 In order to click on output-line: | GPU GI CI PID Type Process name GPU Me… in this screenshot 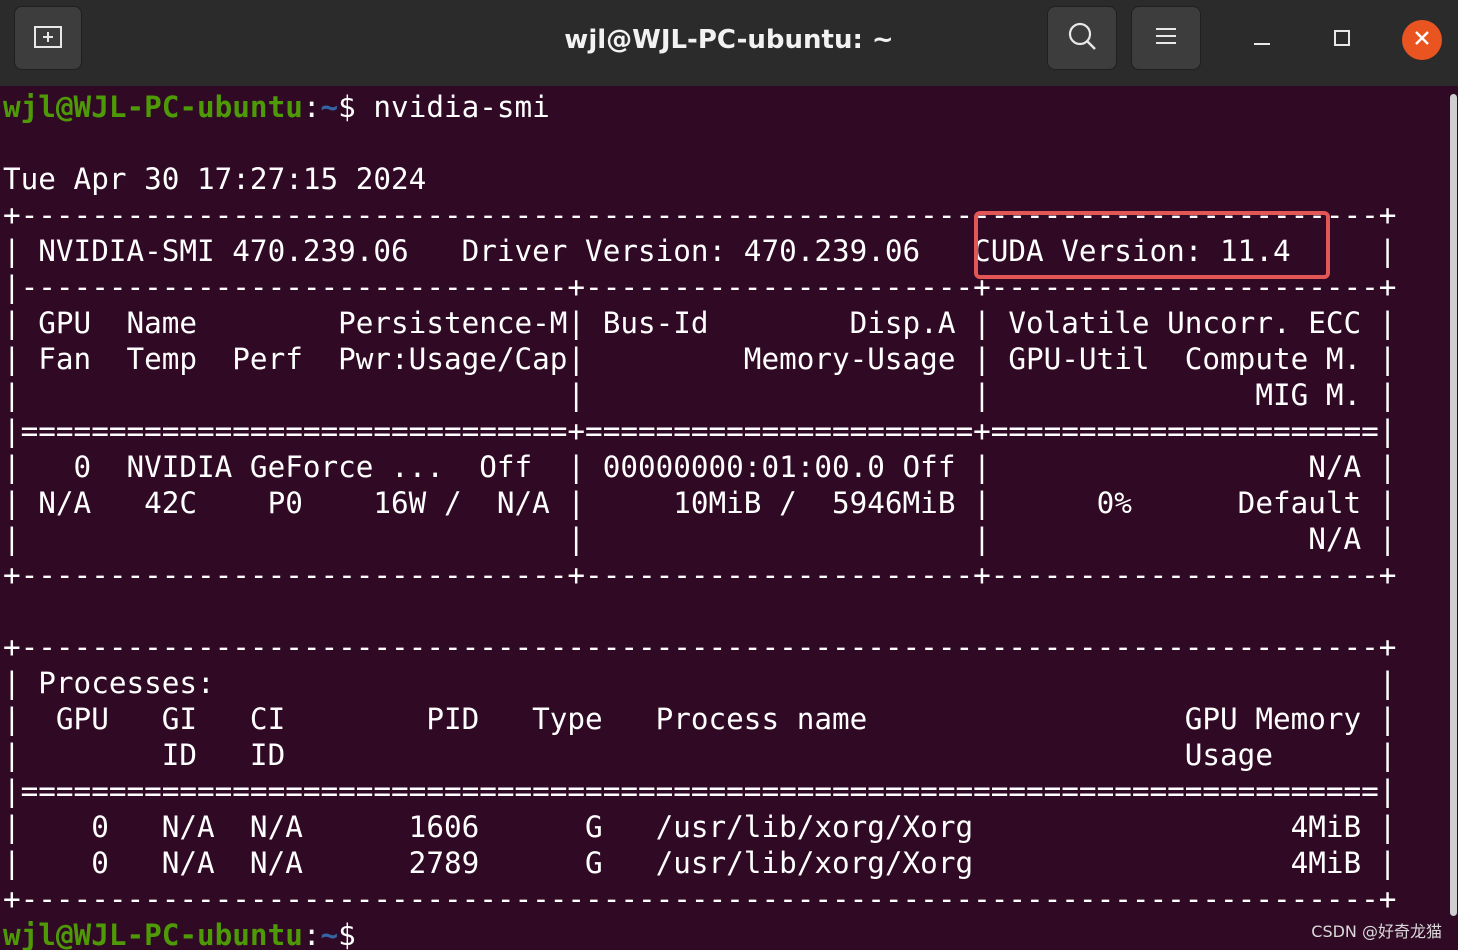, I will do `click(700, 719)`.